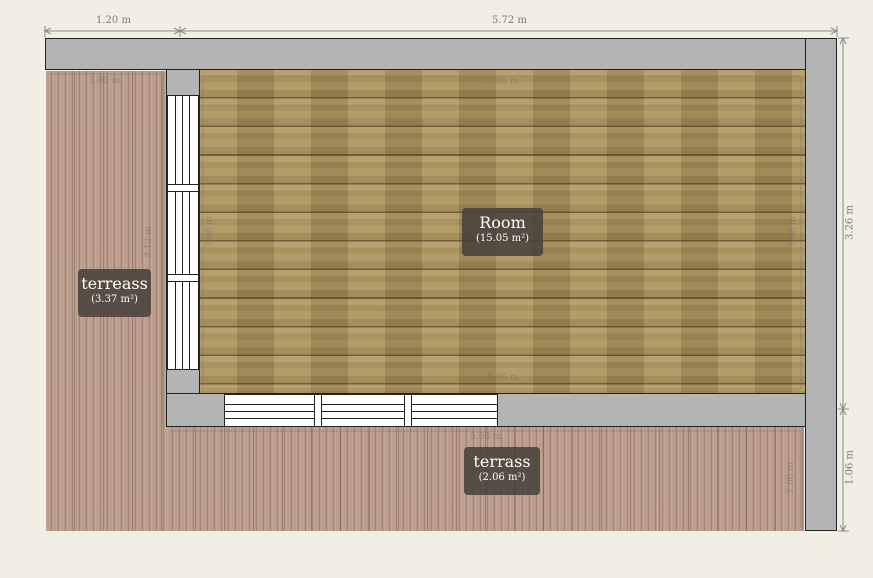  What do you see at coordinates (509, 20) in the screenshot?
I see `dimension-top-main: 5.72 m` at bounding box center [509, 20].